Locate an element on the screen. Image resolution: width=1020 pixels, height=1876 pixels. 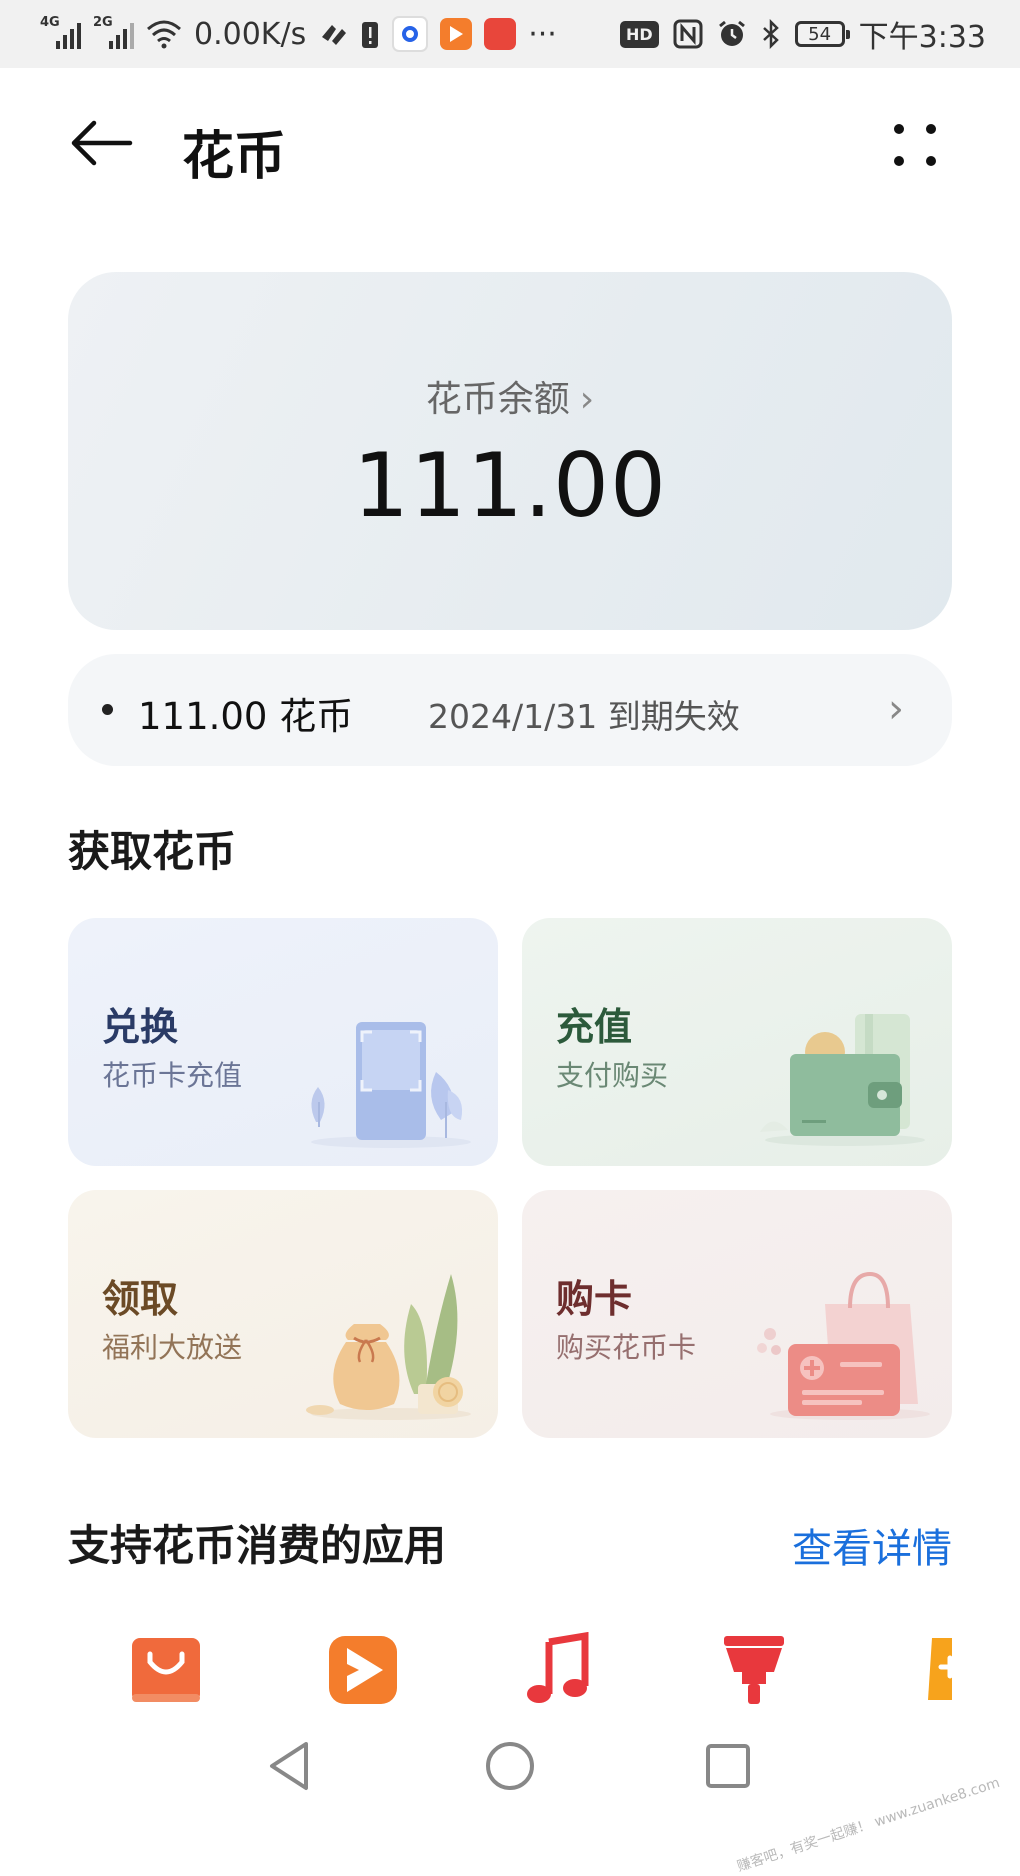
app-header: 花币 is located at coordinates (510, 148).